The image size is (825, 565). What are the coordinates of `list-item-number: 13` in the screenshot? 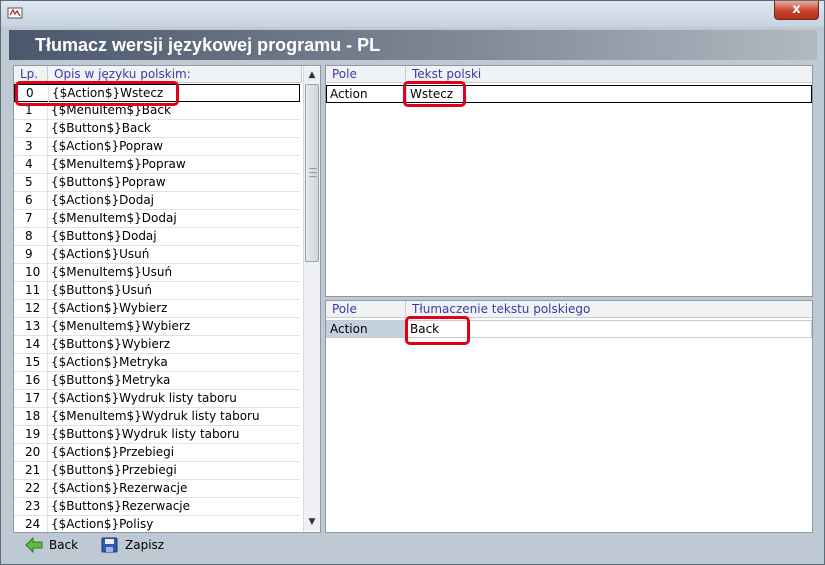 It's located at (31, 326).